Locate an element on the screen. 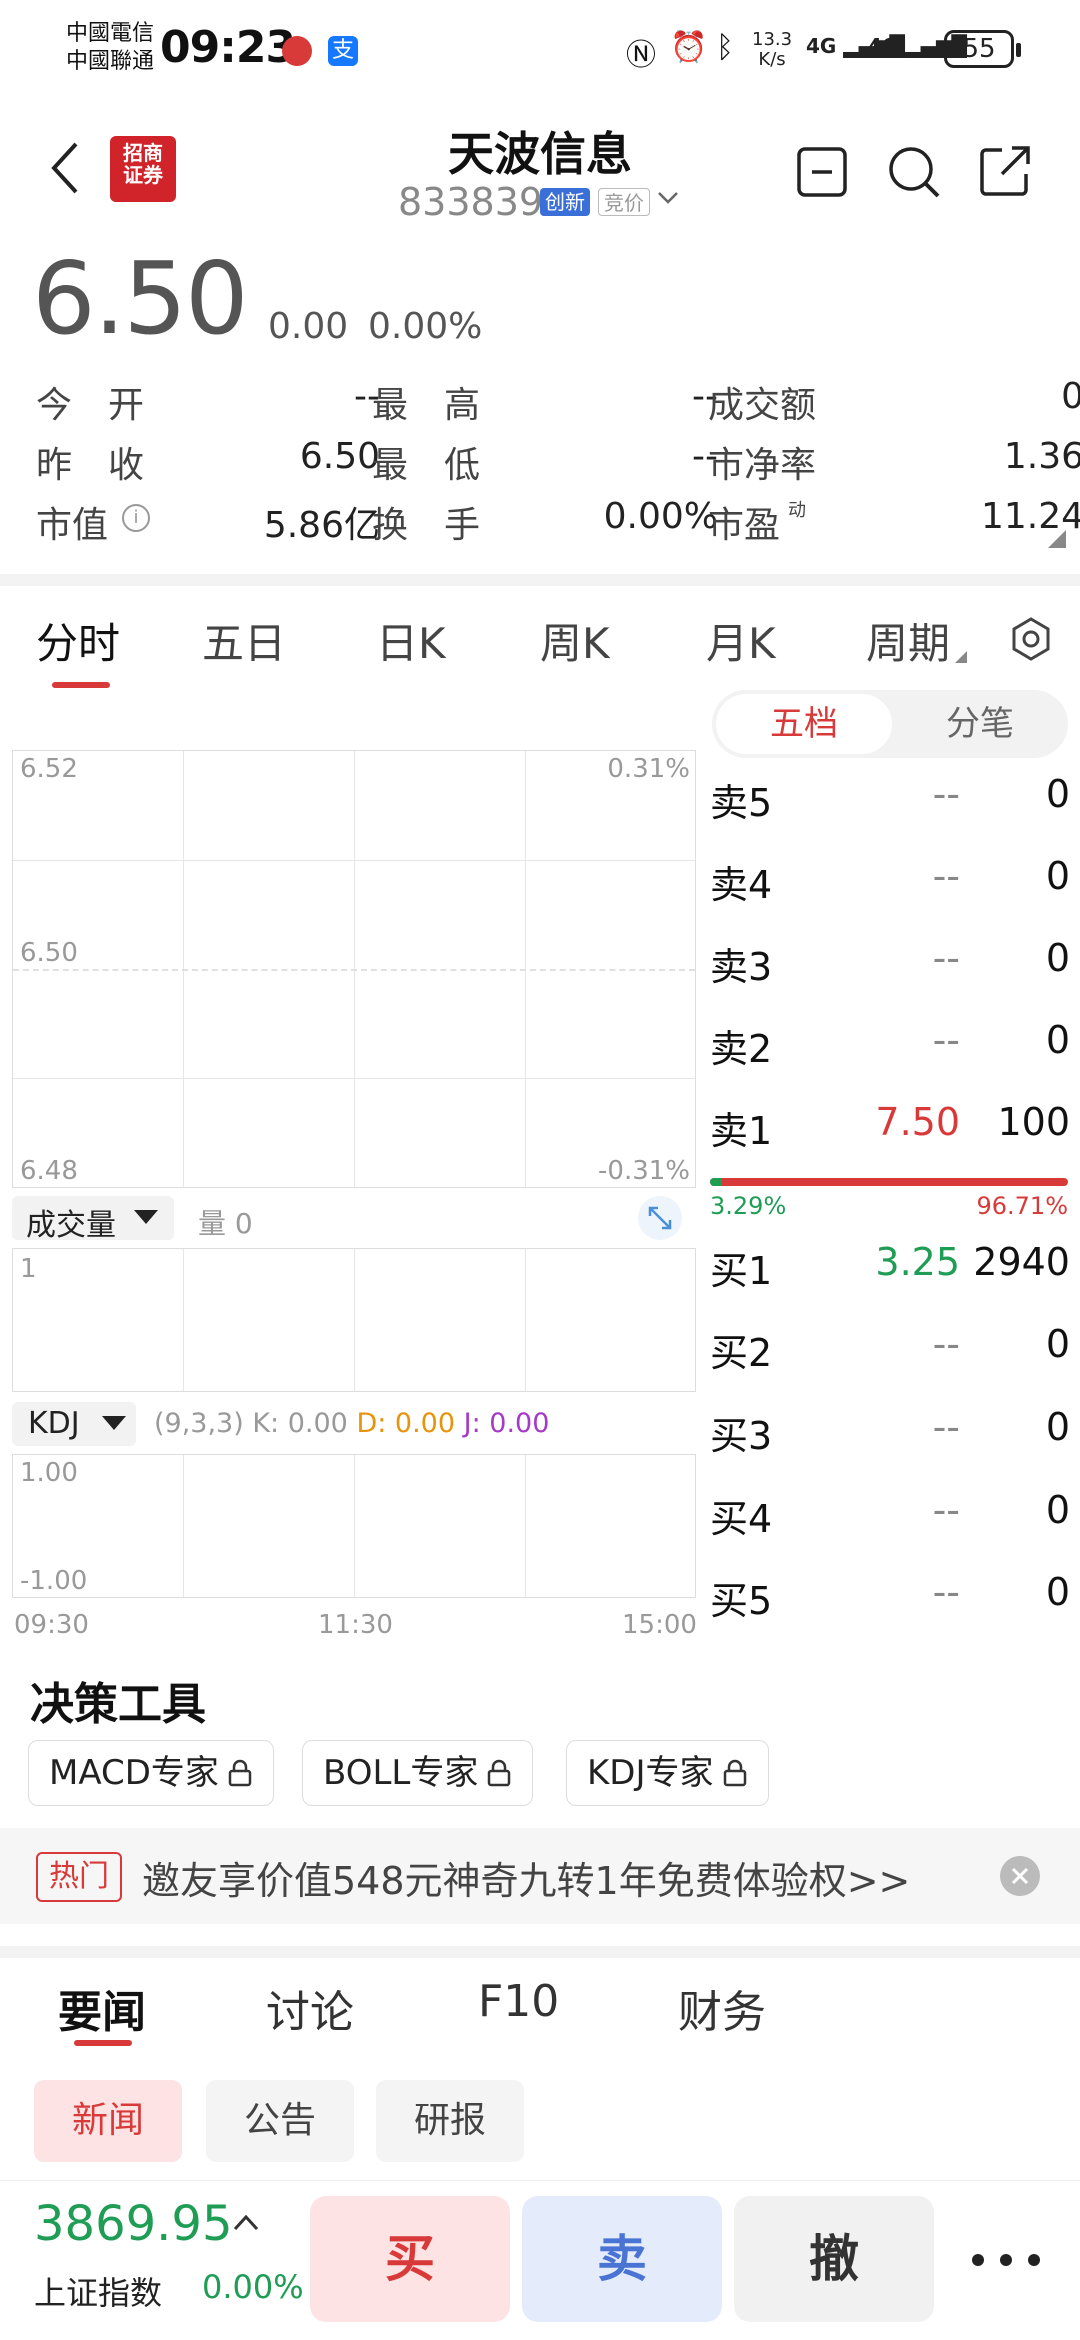 Image resolution: width=1080 pixels, height=2340 pixels. tag-innovation: 创新 is located at coordinates (565, 202).